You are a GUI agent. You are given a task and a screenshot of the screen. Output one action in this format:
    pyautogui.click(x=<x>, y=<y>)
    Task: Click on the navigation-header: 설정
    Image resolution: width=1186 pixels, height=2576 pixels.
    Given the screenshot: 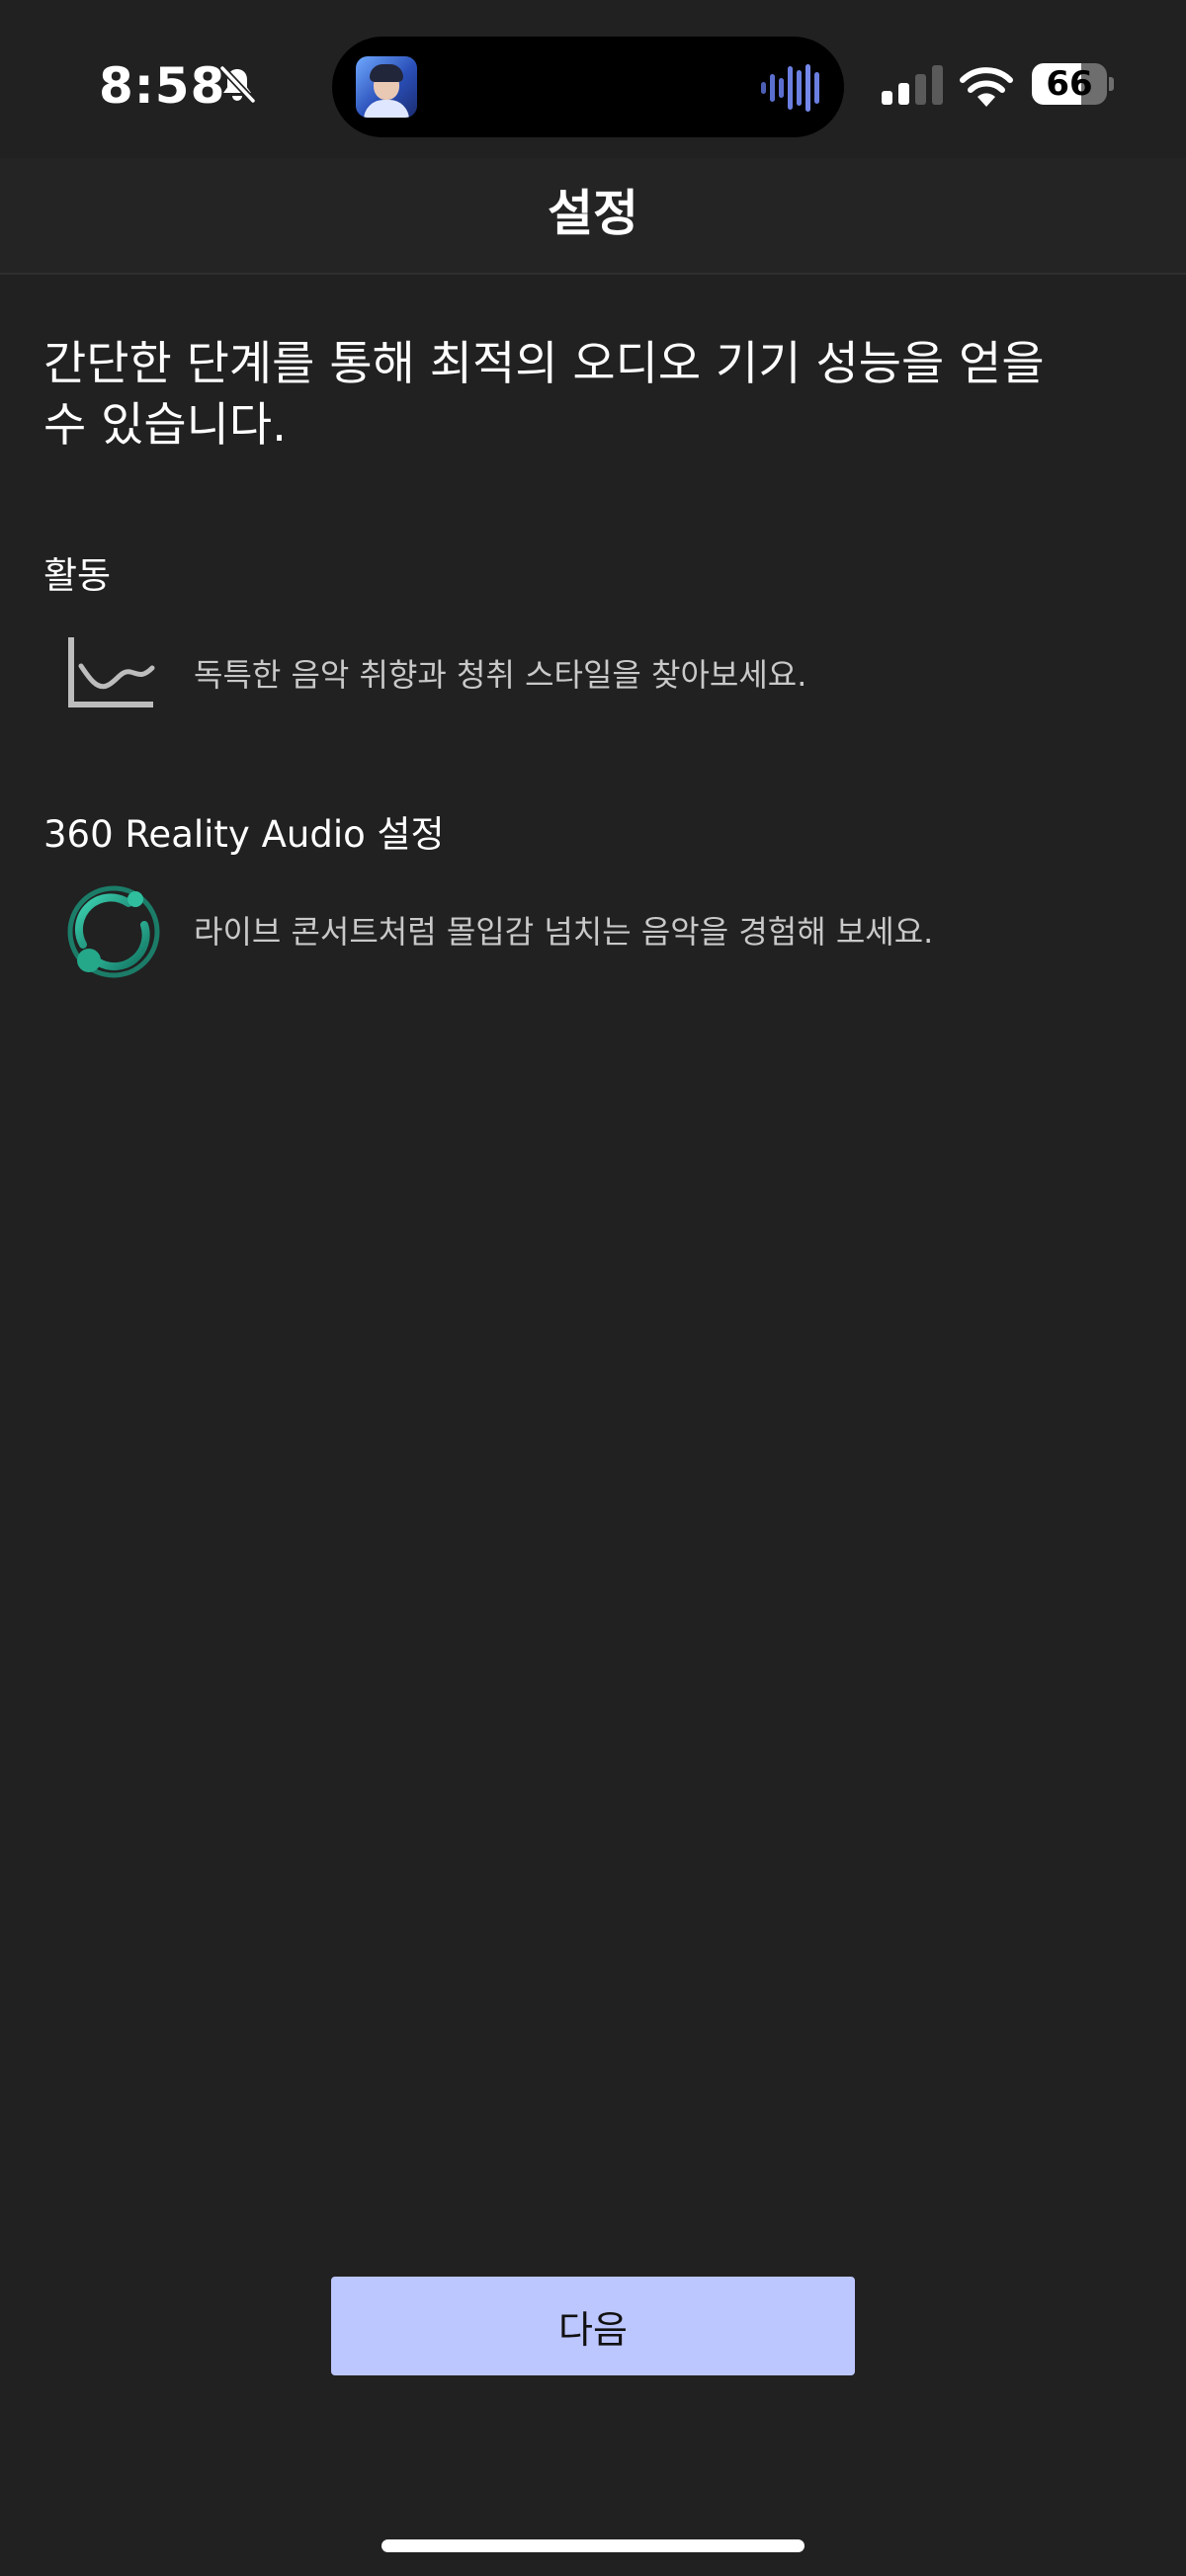 What is the action you would take?
    pyautogui.click(x=593, y=216)
    